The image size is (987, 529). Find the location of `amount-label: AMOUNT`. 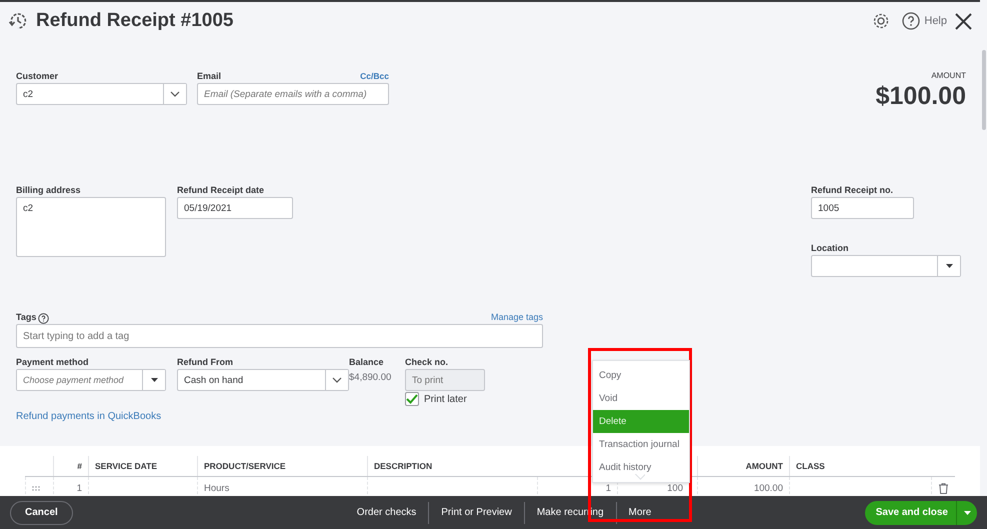

amount-label: AMOUNT is located at coordinates (948, 75).